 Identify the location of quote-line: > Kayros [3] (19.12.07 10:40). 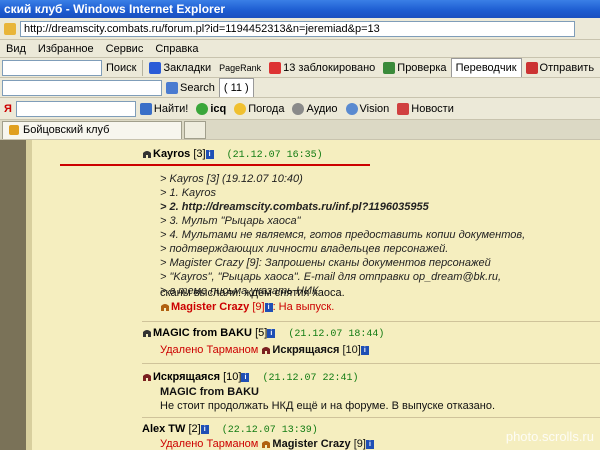
(231, 179).